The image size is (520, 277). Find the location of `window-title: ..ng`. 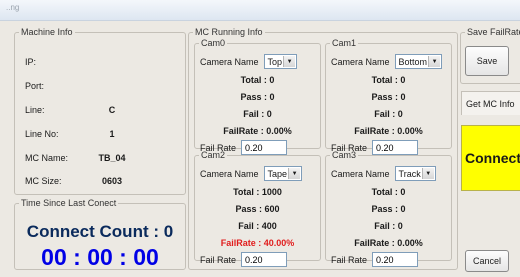

window-title: ..ng is located at coordinates (13, 7).